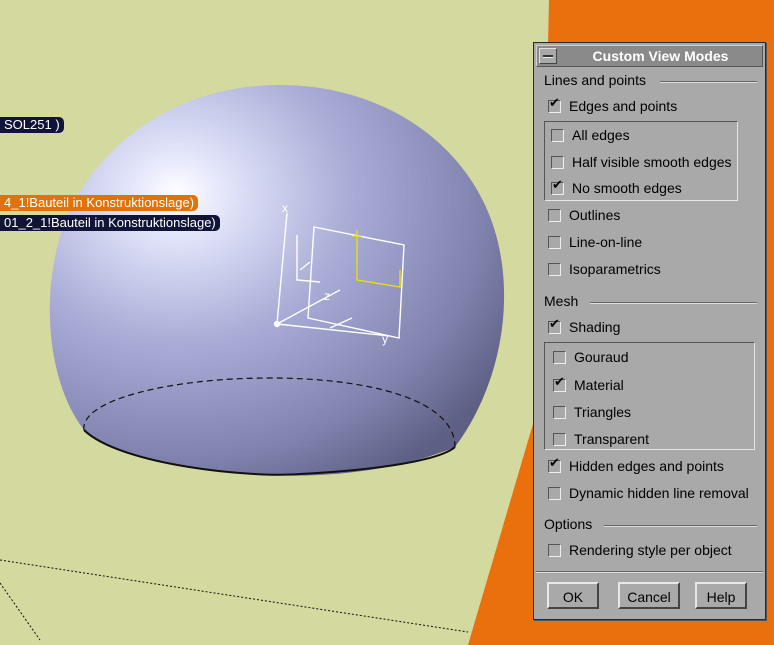  I want to click on cancel-button: Cancel, so click(649, 595).